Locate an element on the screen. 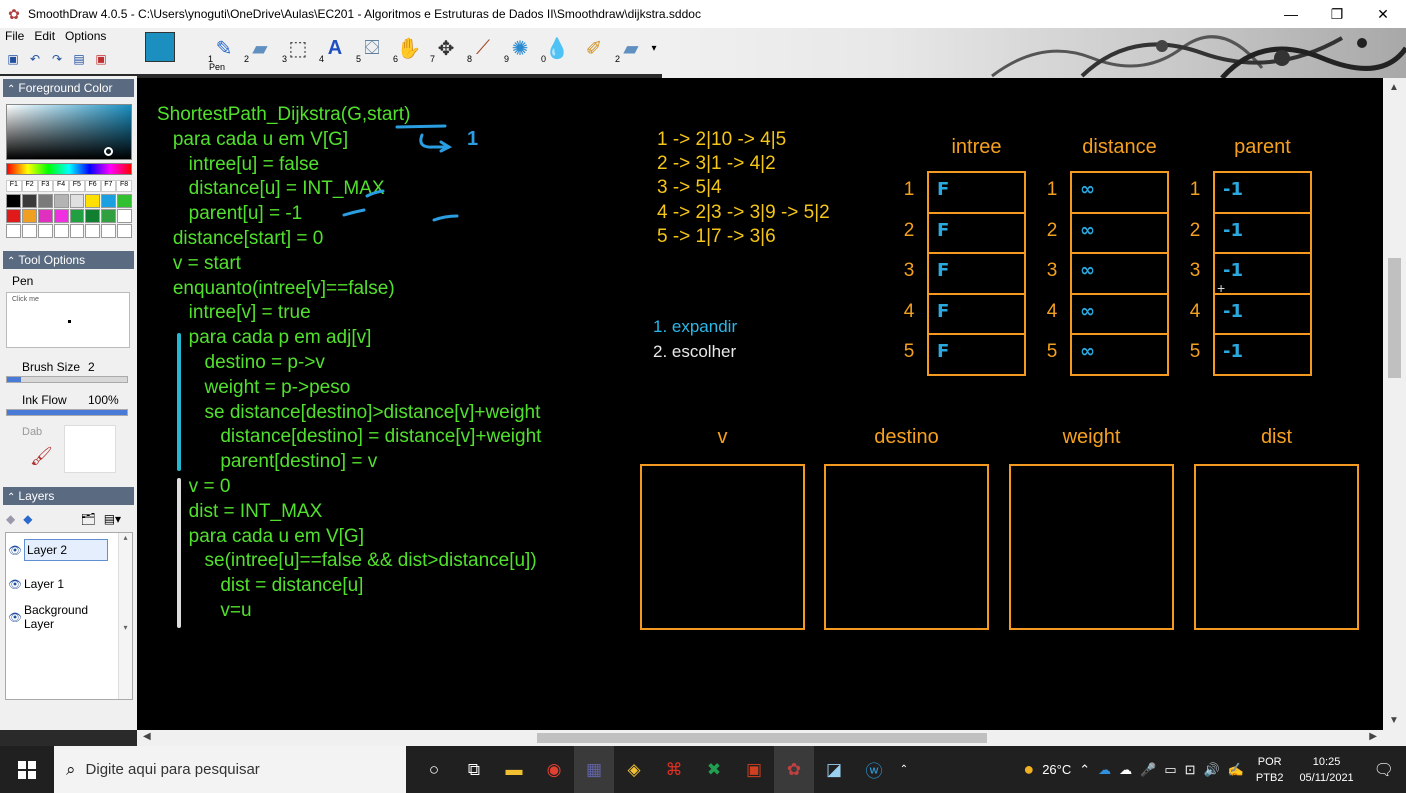 The height and width of the screenshot is (793, 1406). teams-icon: ▦ is located at coordinates (594, 769).